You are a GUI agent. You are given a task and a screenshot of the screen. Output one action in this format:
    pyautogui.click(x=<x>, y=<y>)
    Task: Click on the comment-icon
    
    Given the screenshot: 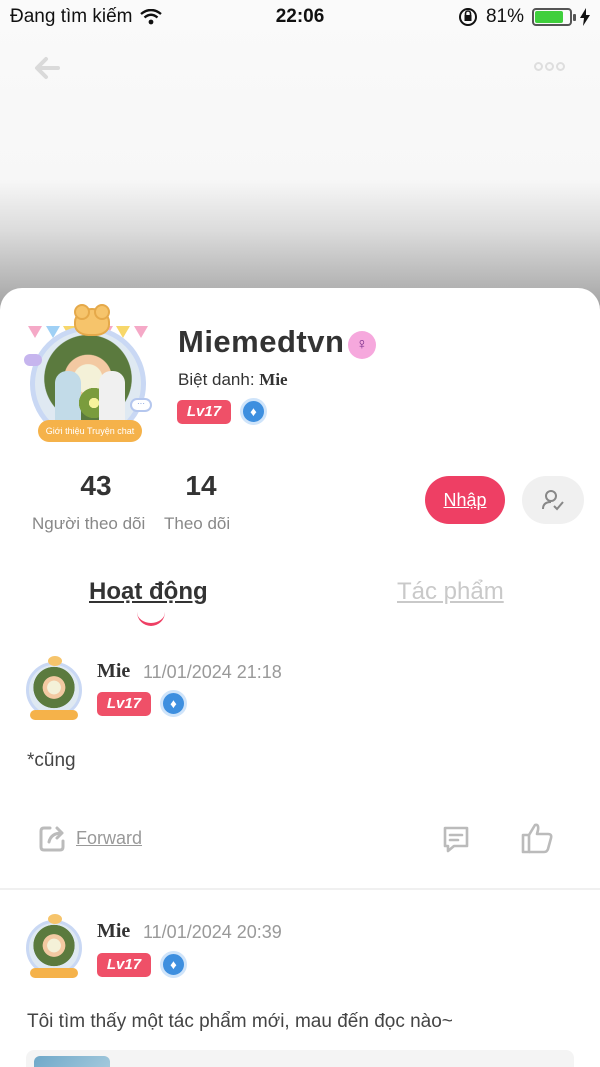 What is the action you would take?
    pyautogui.click(x=456, y=839)
    